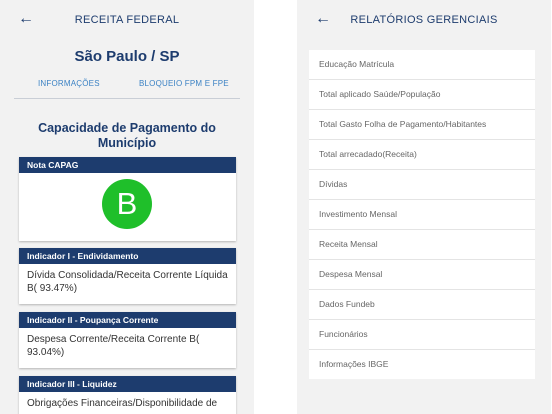 This screenshot has width=552, height=414. I want to click on report-item: Dívidas, so click(422, 185).